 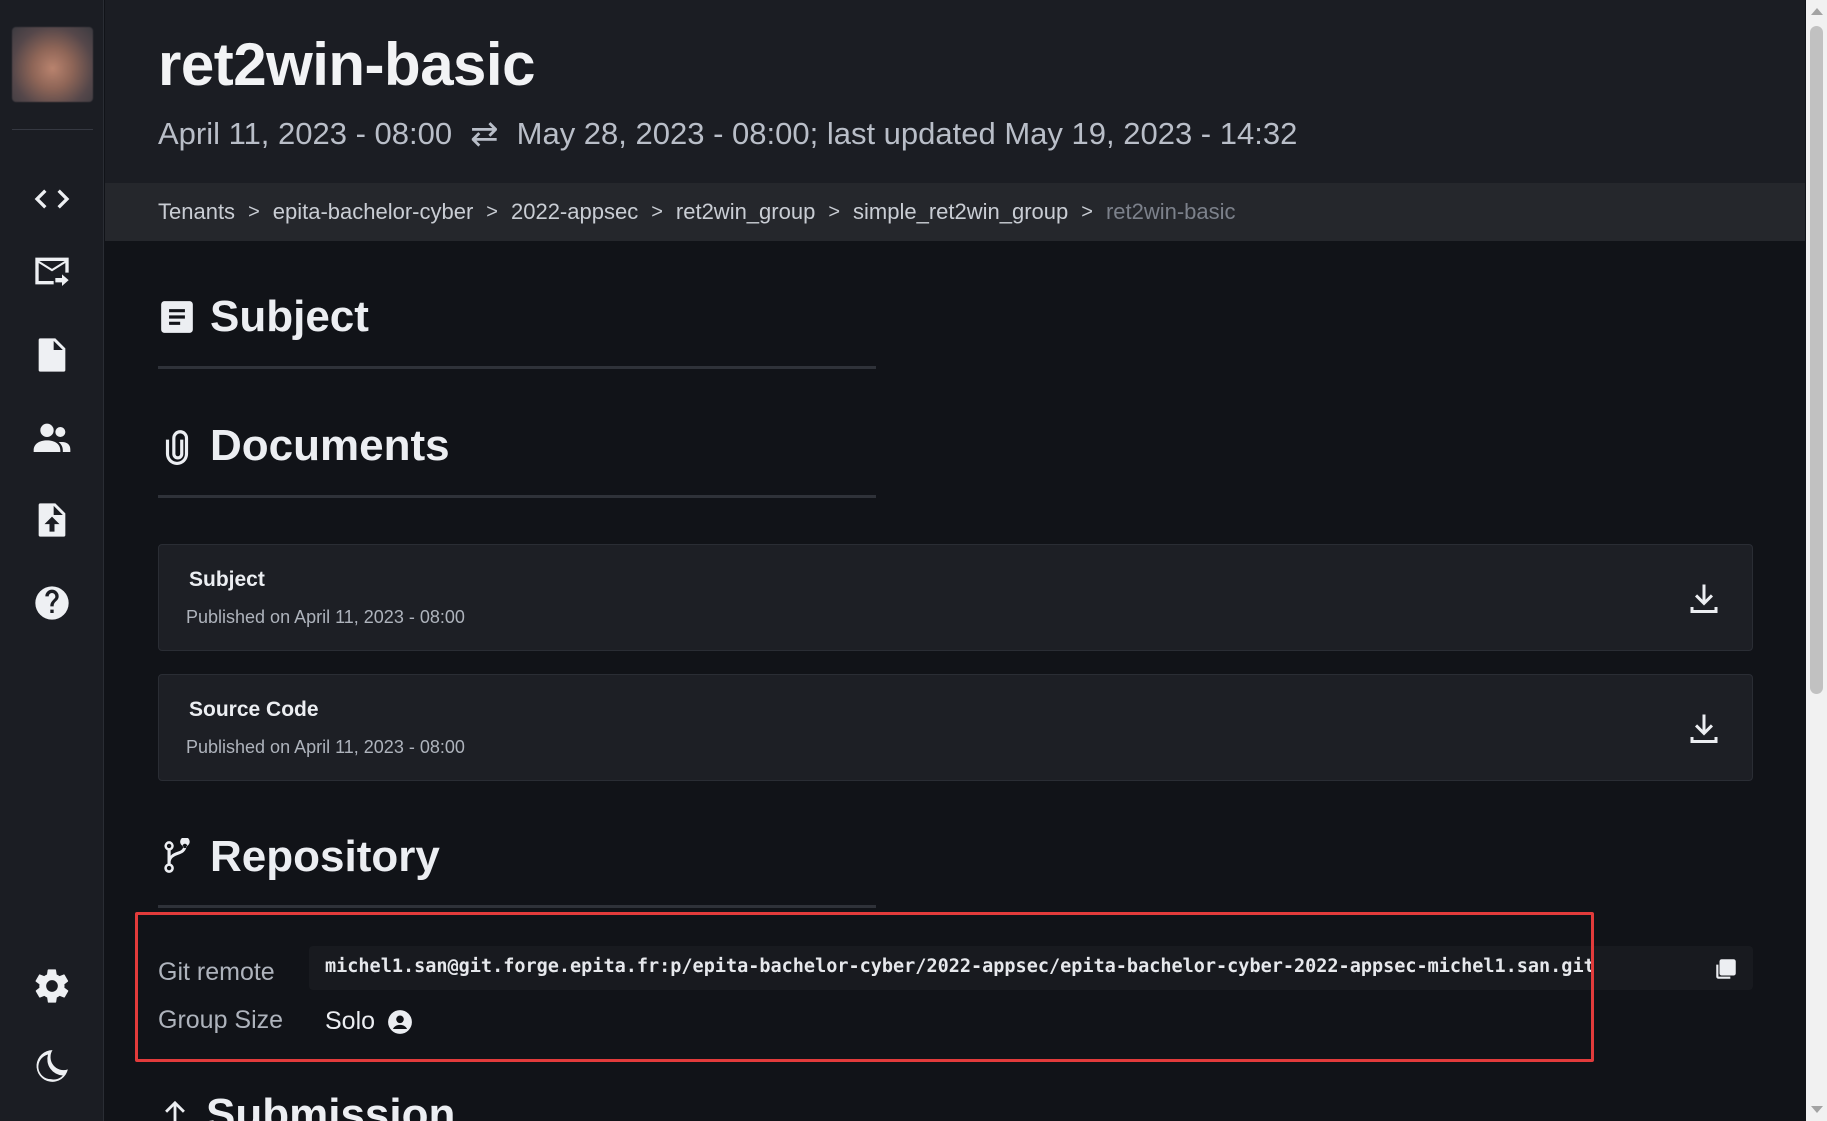 I want to click on upload-arrow-icon, so click(x=175, y=1110).